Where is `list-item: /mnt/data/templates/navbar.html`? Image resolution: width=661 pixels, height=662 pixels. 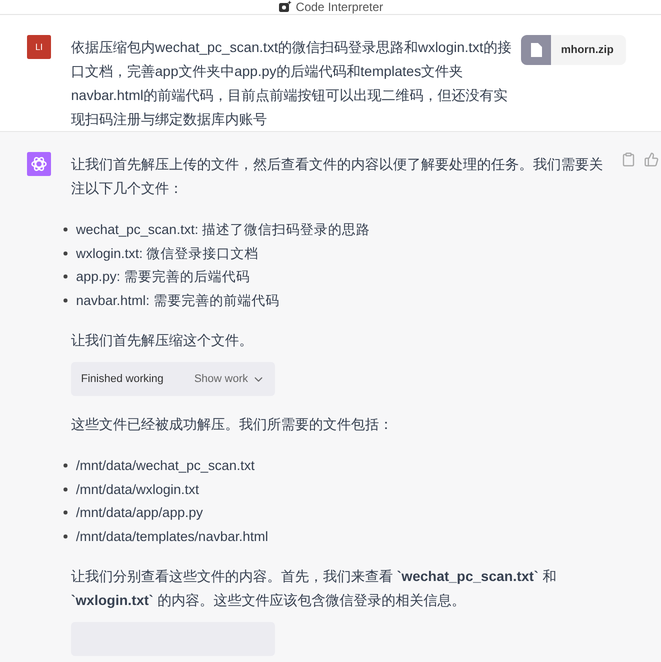
list-item: /mnt/data/templates/navbar.html is located at coordinates (172, 537).